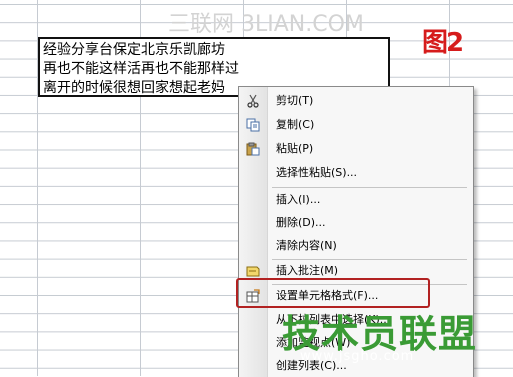 The height and width of the screenshot is (377, 513). What do you see at coordinates (356, 149) in the screenshot?
I see `menu-item-paste: 粘贴(P)` at bounding box center [356, 149].